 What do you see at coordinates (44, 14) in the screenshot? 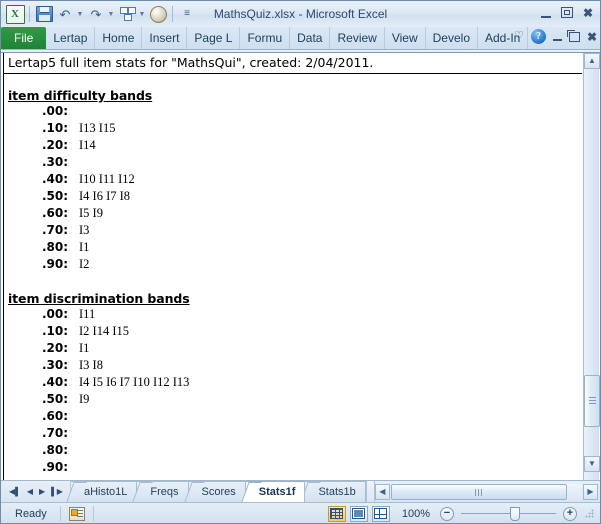
I see `save-icon` at bounding box center [44, 14].